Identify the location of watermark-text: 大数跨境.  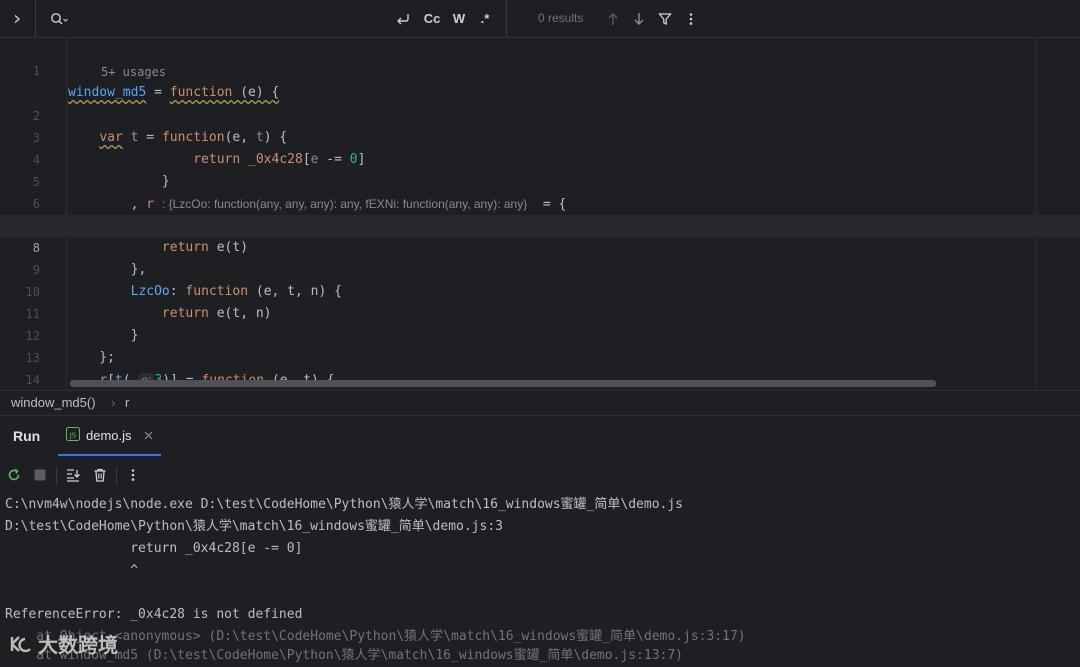
(78, 646).